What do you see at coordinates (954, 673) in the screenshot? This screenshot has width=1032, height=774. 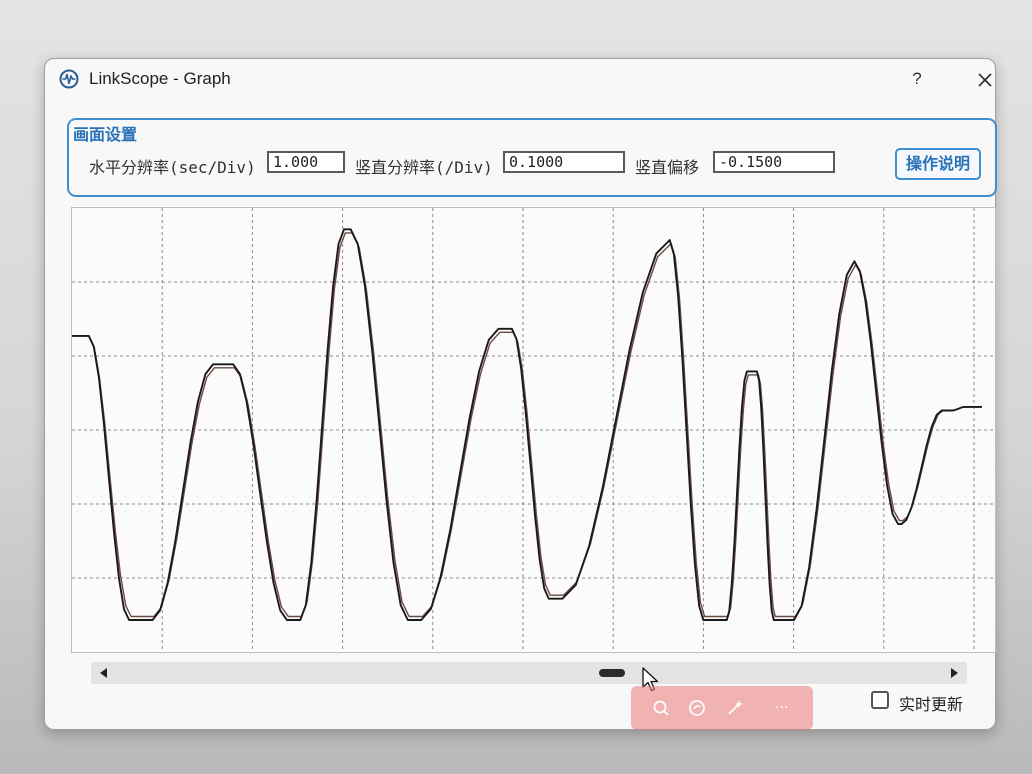 I see `scroll-right-arrow-icon` at bounding box center [954, 673].